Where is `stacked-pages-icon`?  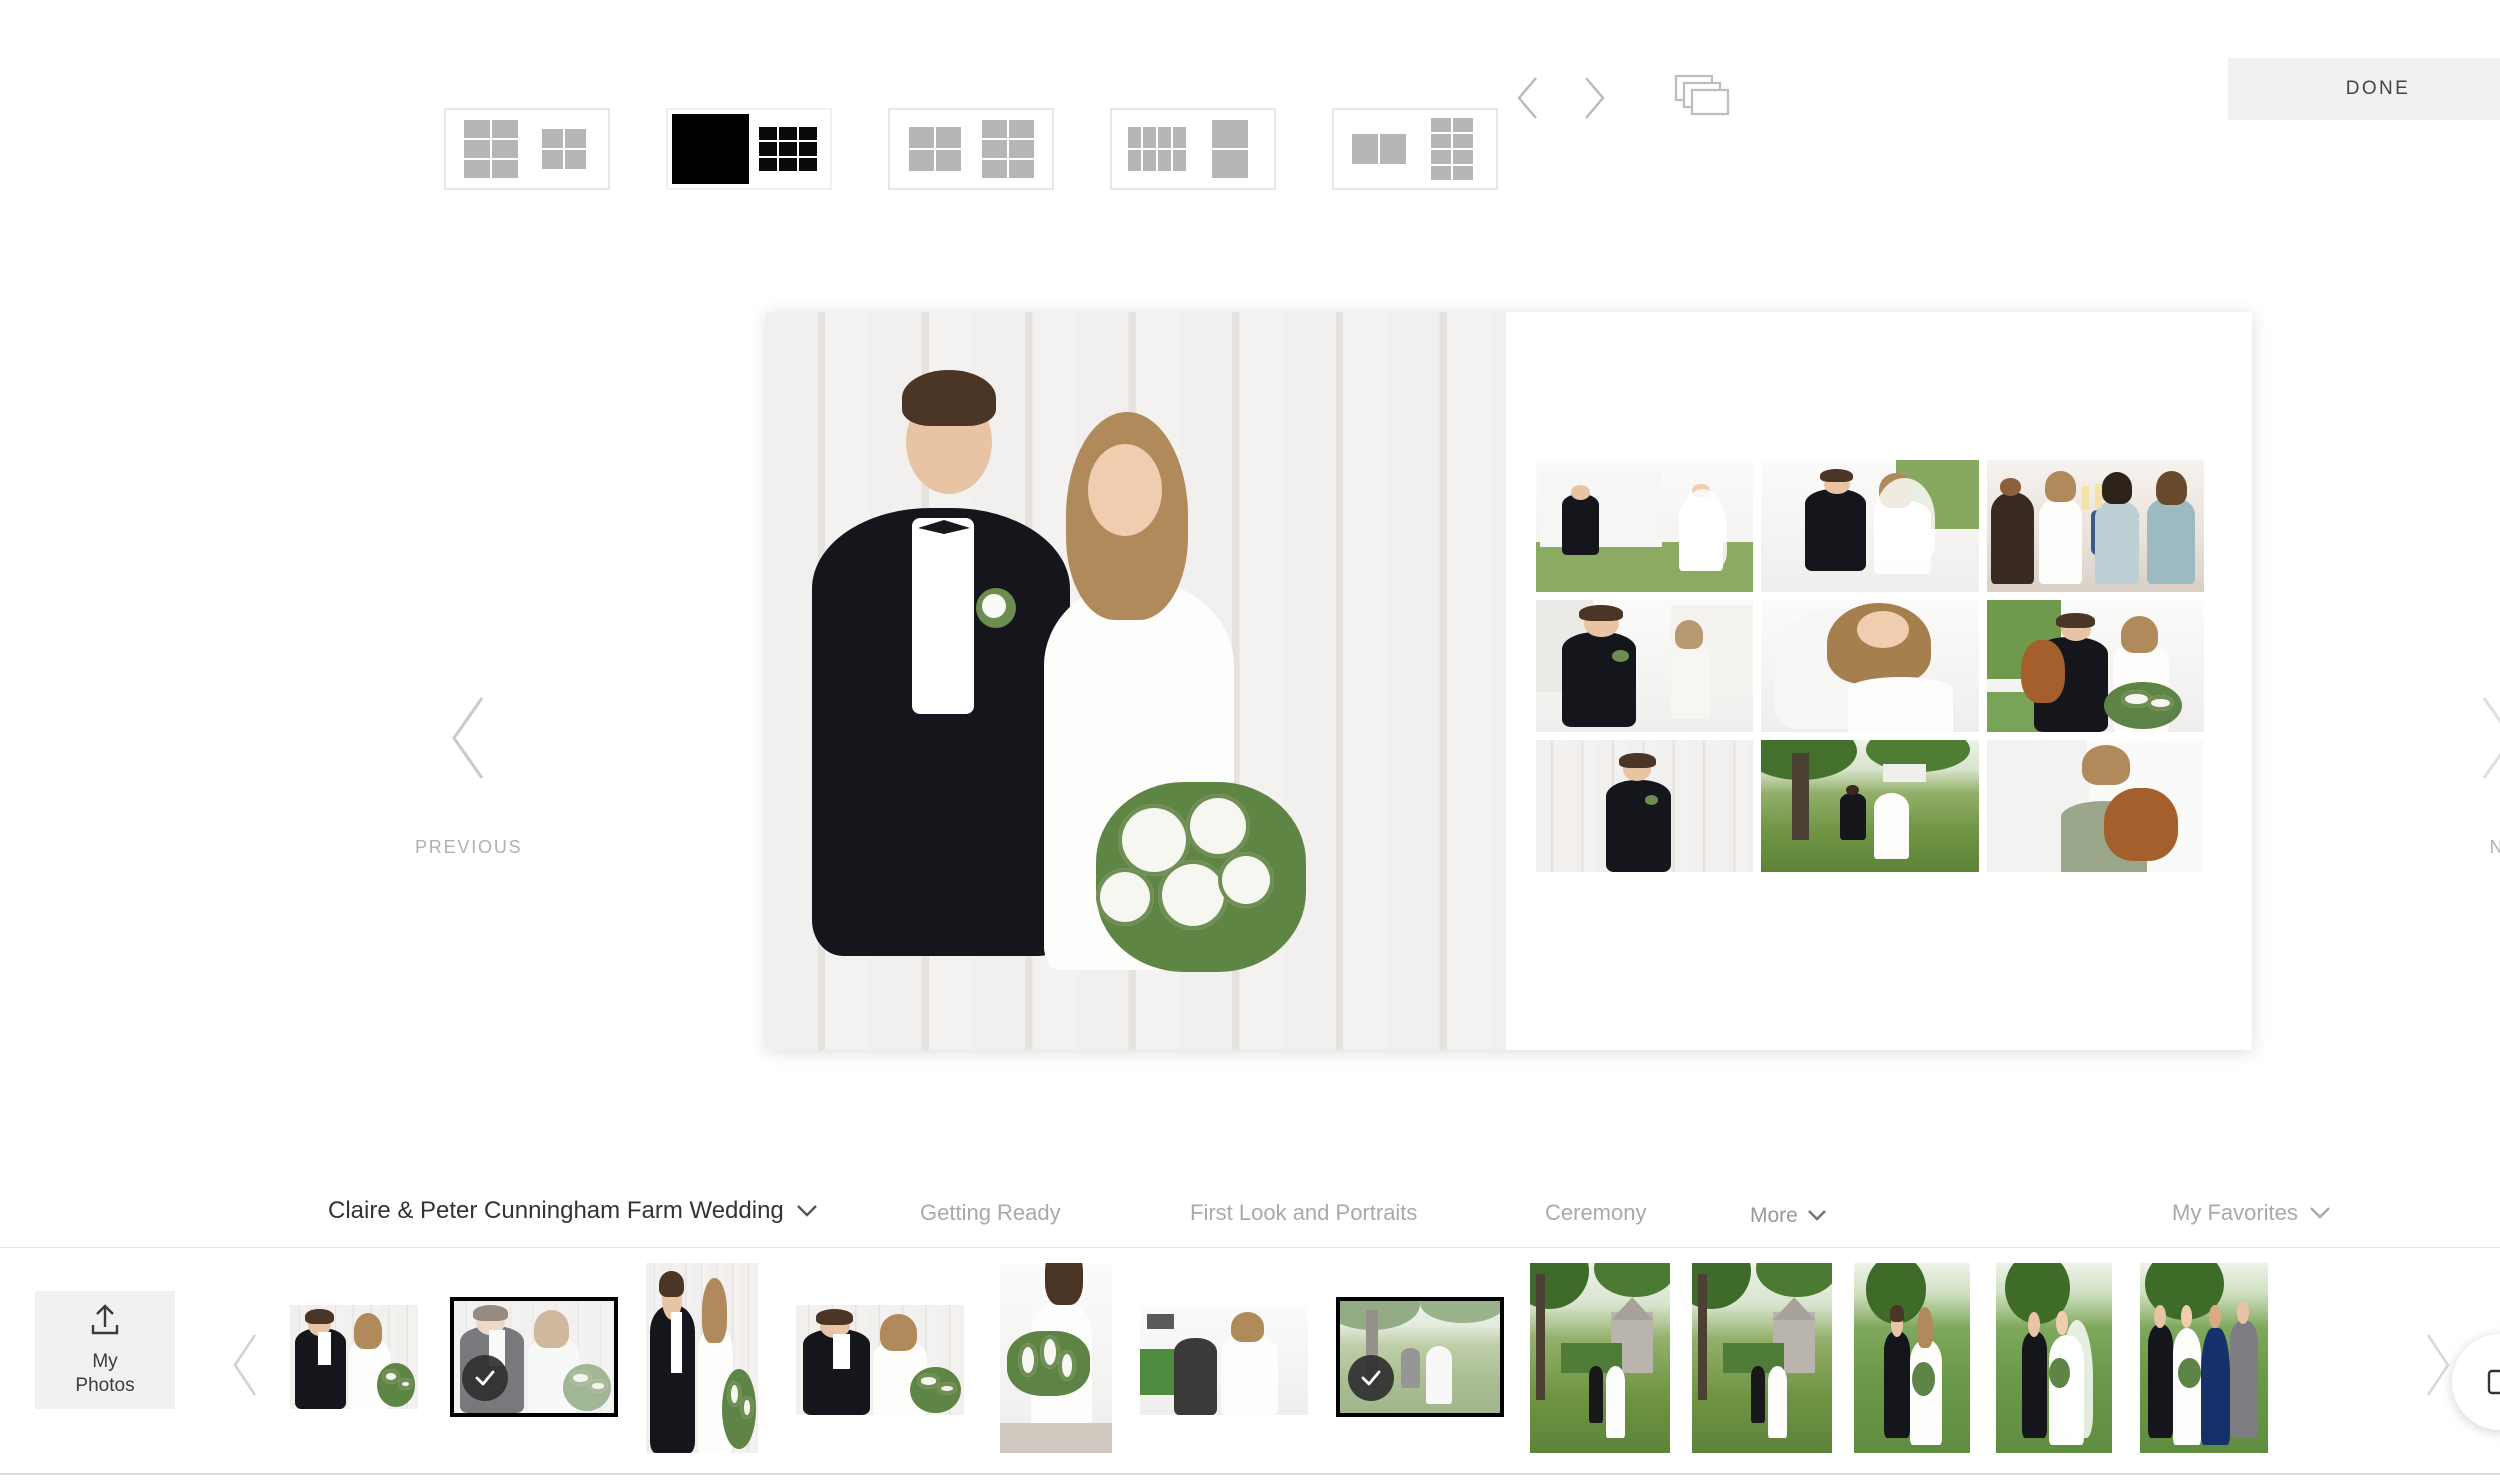 stacked-pages-icon is located at coordinates (1703, 98).